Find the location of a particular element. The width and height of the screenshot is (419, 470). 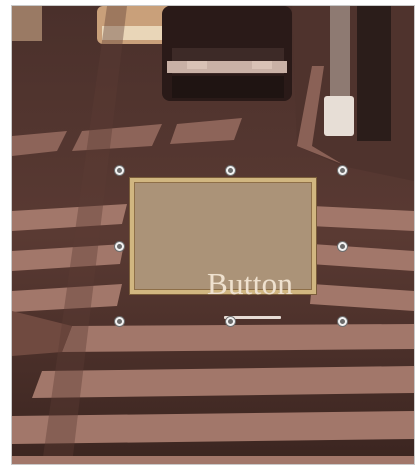

resize-handle-middle-left is located at coordinates (119, 246).